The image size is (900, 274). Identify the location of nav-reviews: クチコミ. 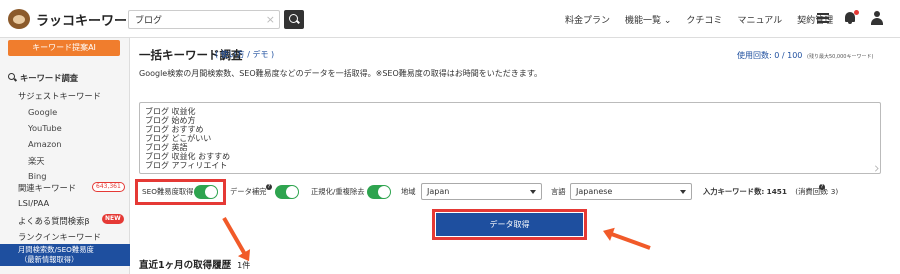
(704, 19).